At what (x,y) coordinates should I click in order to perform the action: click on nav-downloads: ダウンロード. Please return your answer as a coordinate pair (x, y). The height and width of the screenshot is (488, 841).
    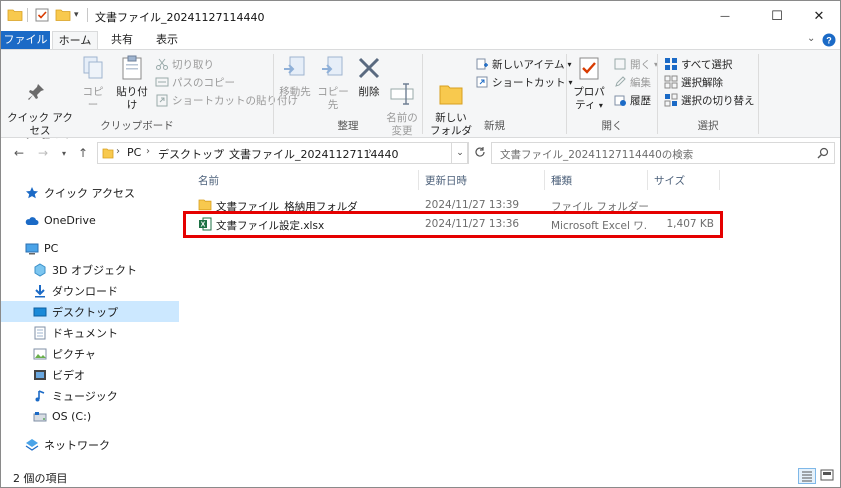
    Looking at the image, I should click on (90, 290).